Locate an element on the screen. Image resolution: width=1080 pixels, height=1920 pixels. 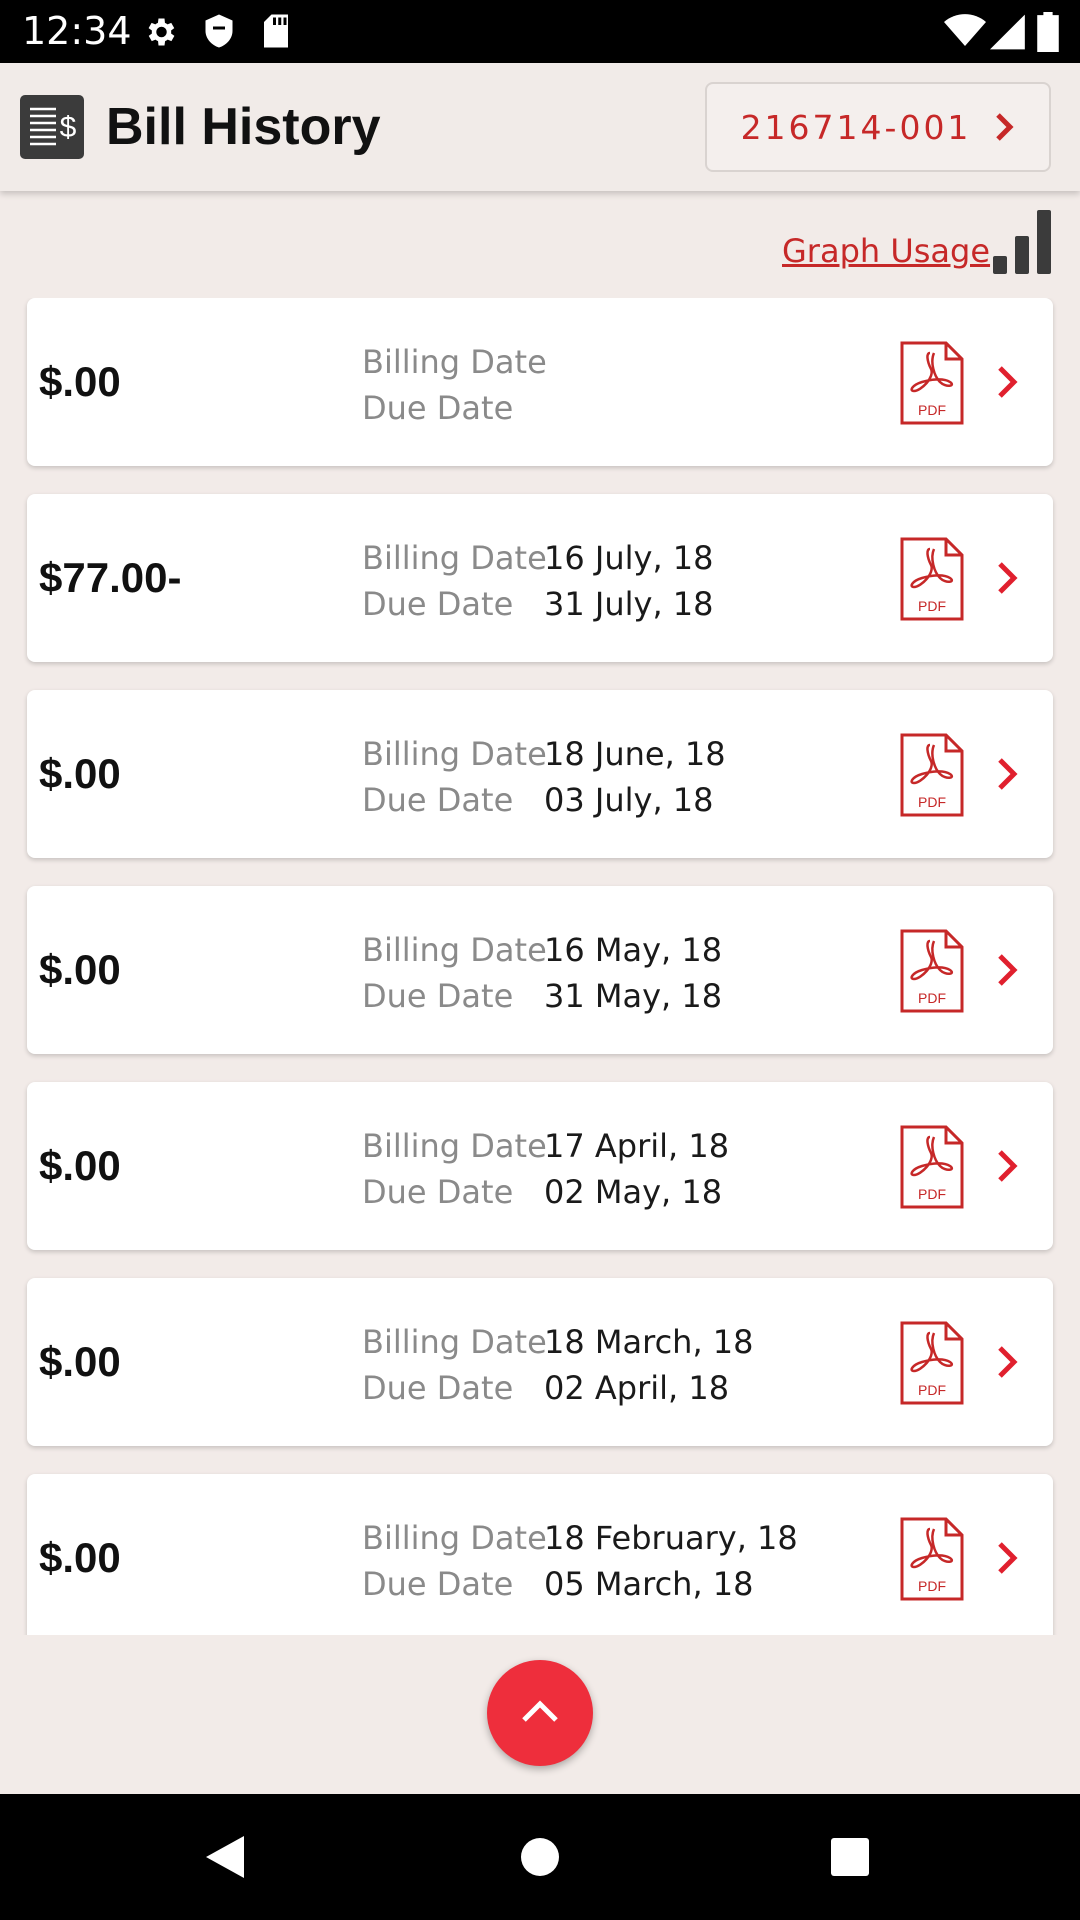
account-number: 216714-001 is located at coordinates (856, 127).